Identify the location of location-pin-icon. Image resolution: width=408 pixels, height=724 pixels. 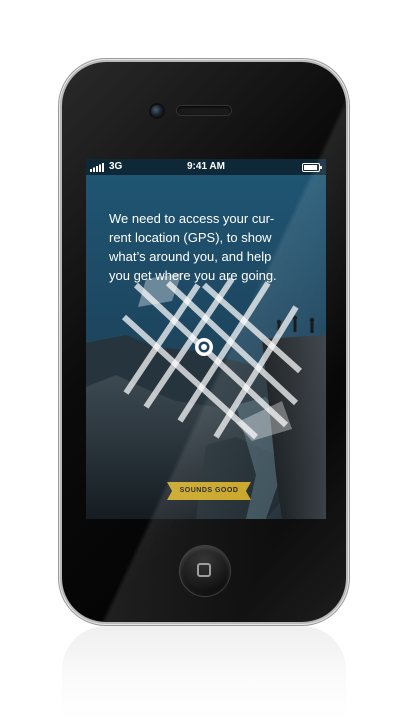
(204, 347).